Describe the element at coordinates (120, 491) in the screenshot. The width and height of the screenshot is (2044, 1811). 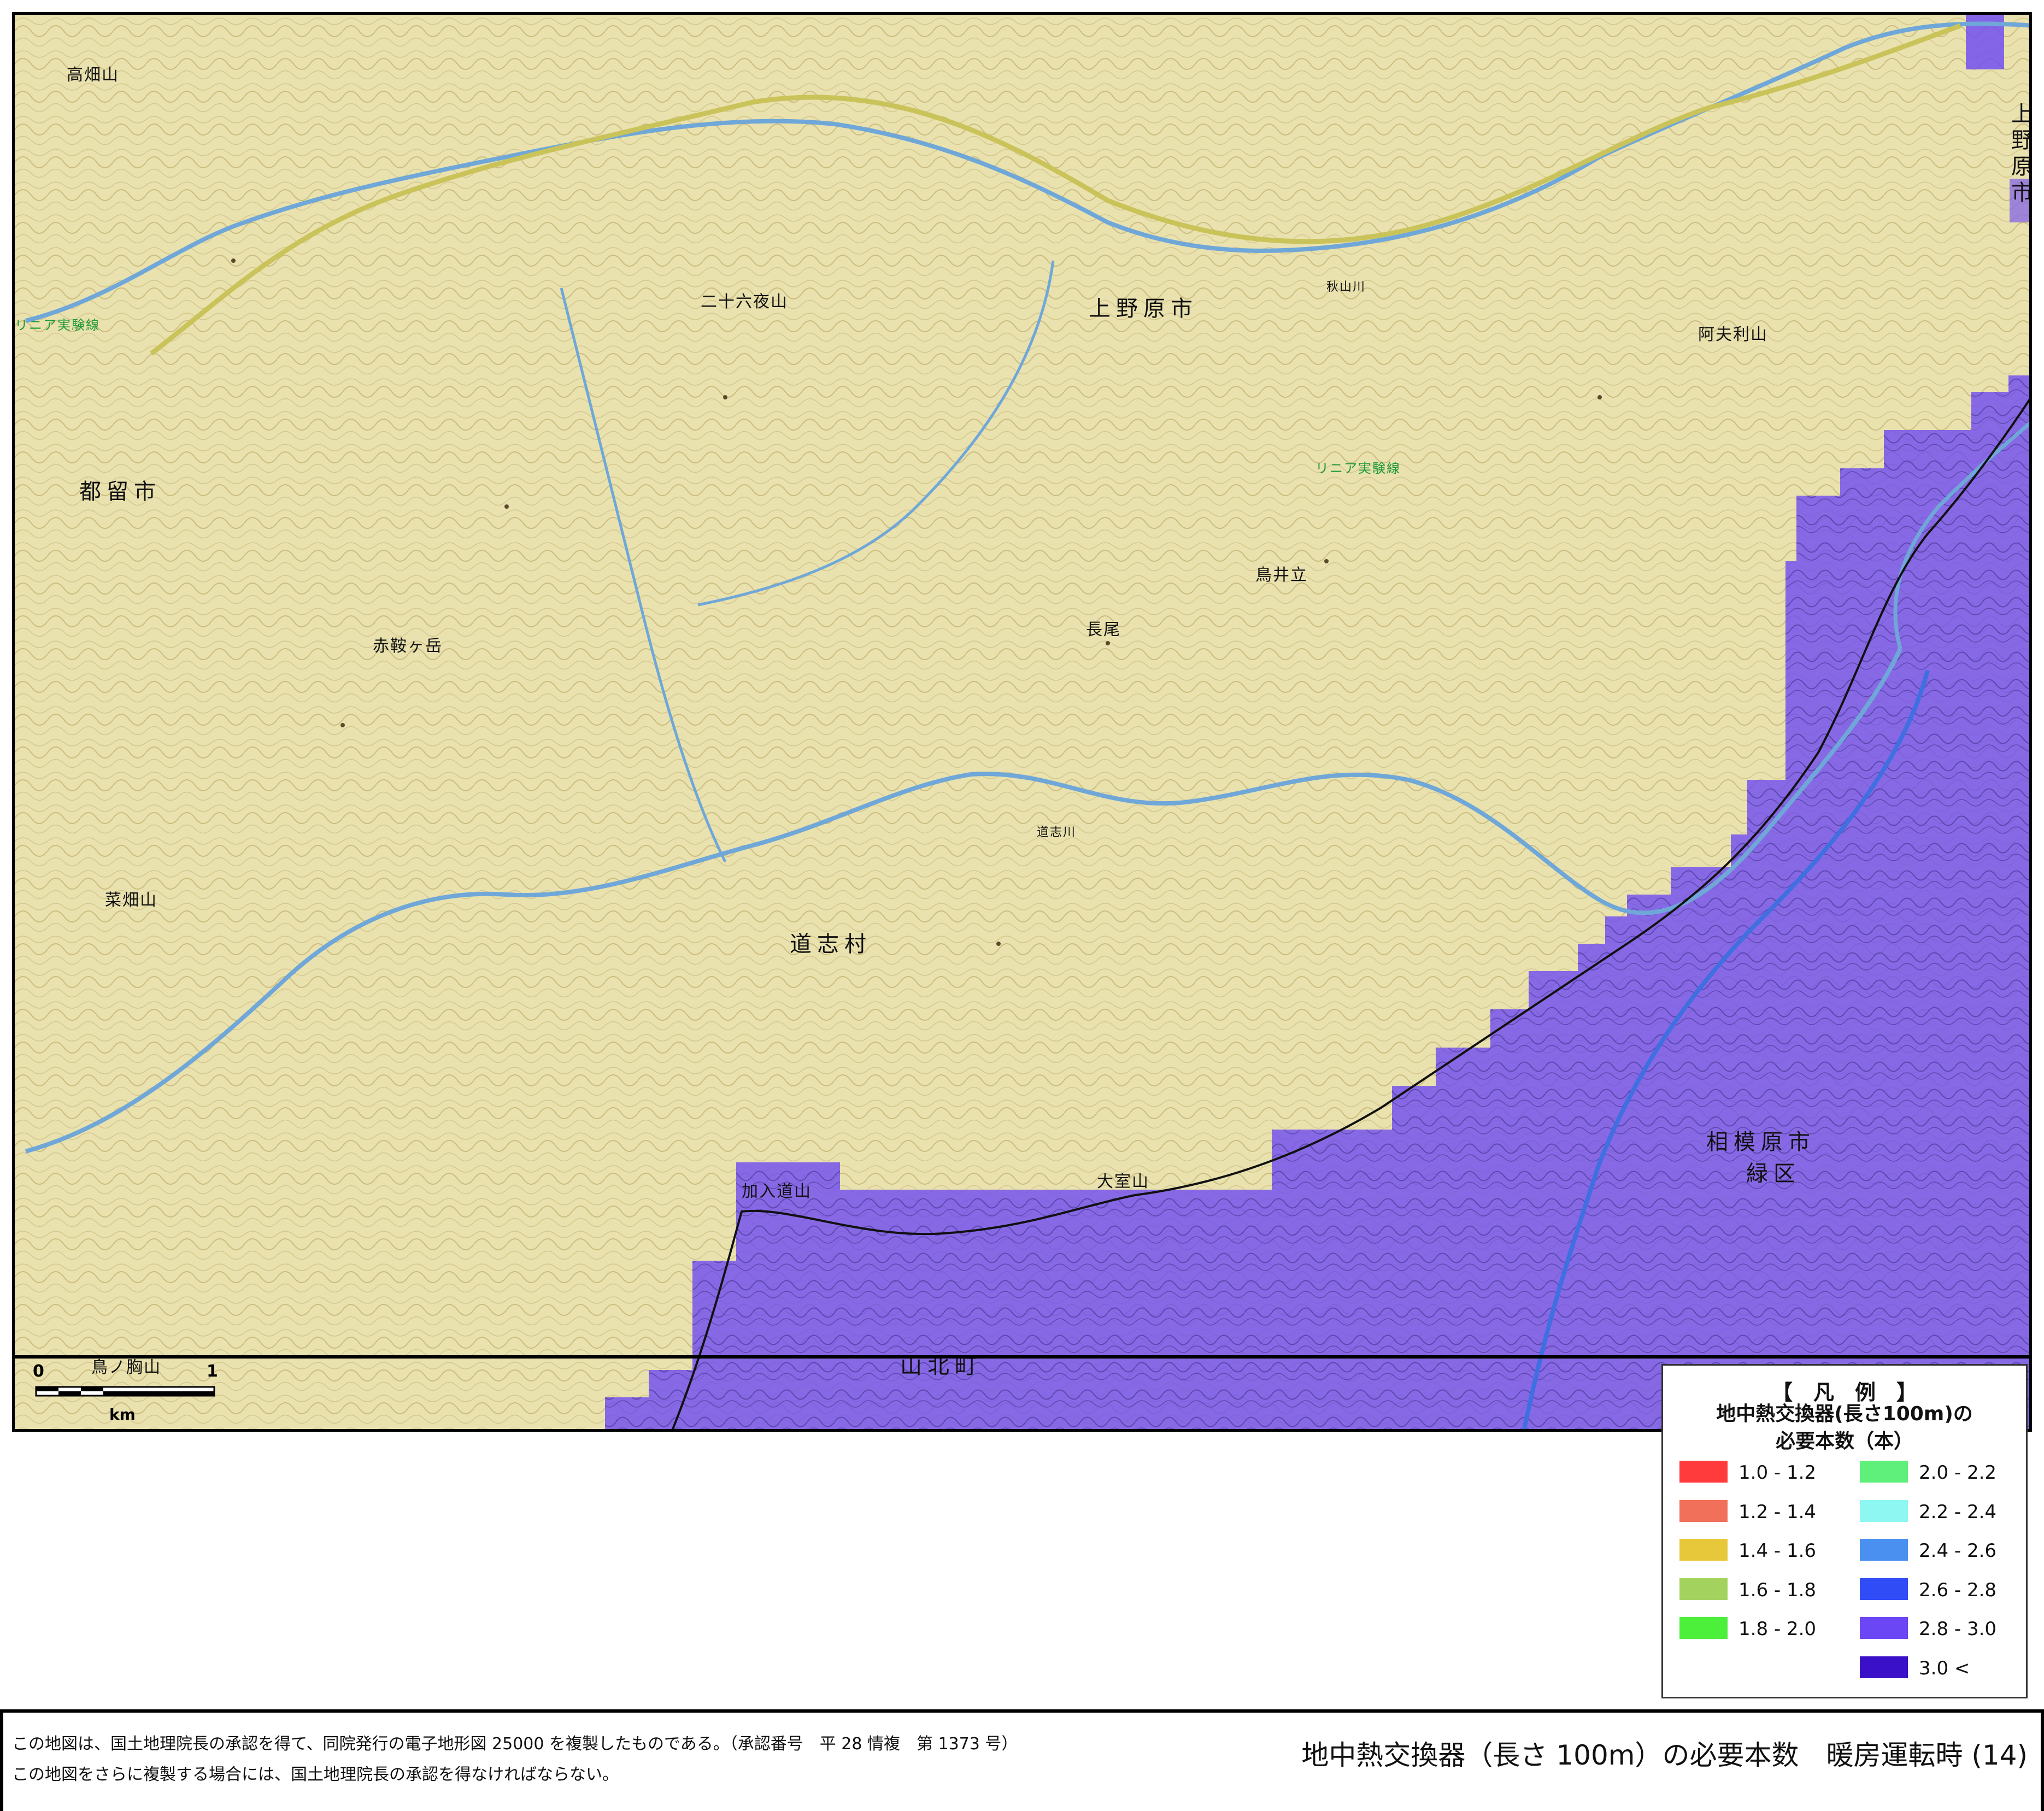
I see `place-tsuru: 都留市` at that location.